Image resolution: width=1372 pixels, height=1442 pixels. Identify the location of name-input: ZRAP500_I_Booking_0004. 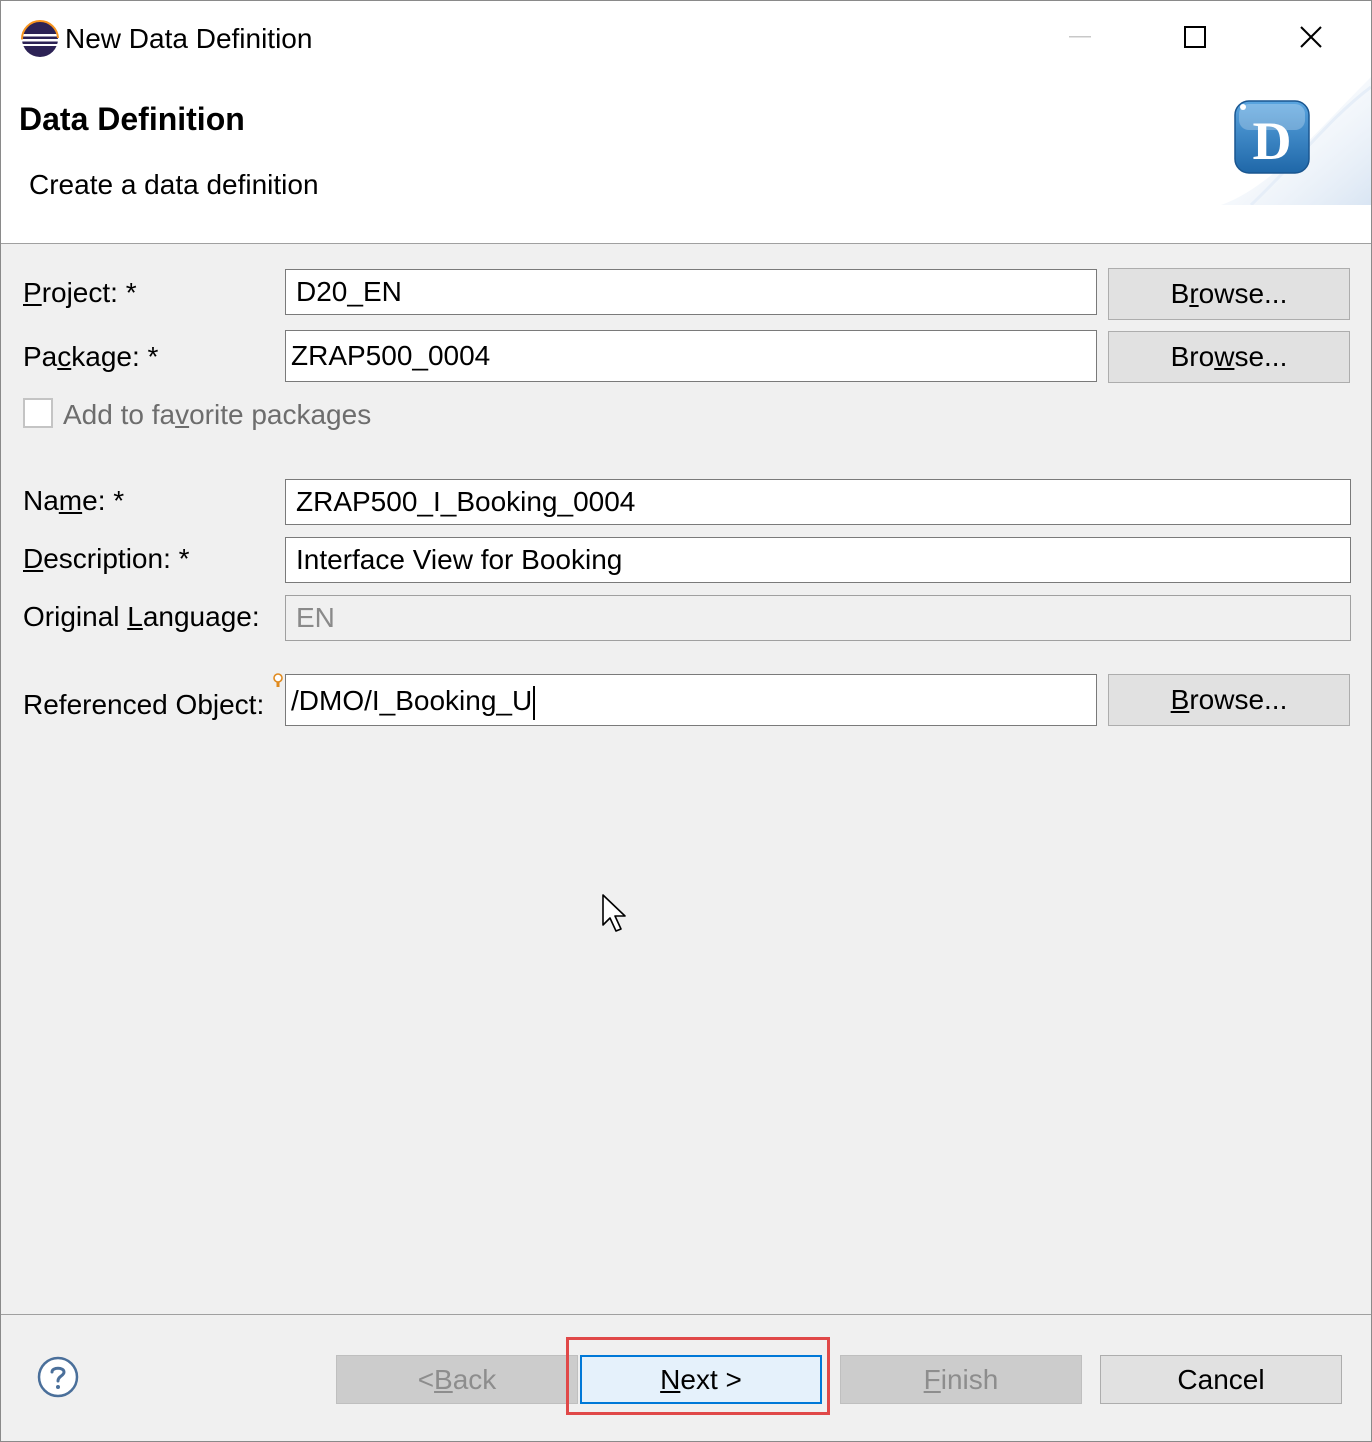
(818, 502).